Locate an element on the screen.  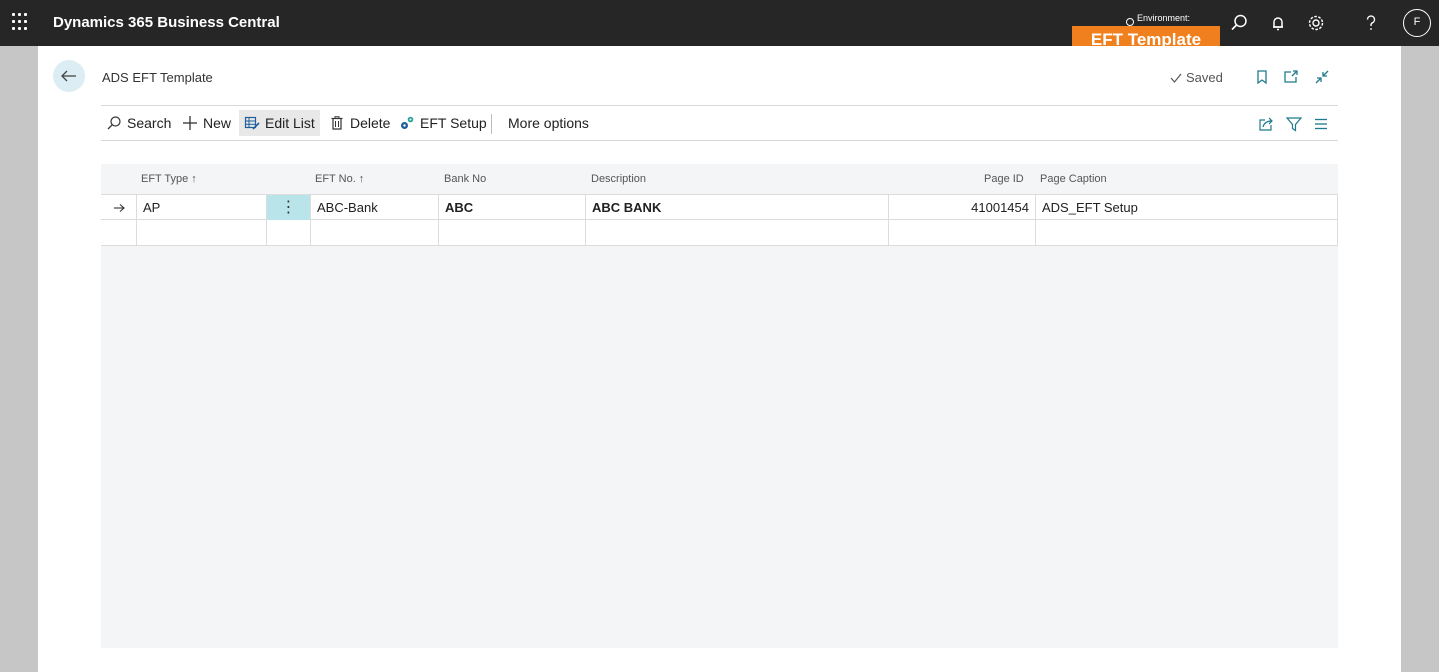
eft-setup-label: EFT Setup is located at coordinates (453, 123).